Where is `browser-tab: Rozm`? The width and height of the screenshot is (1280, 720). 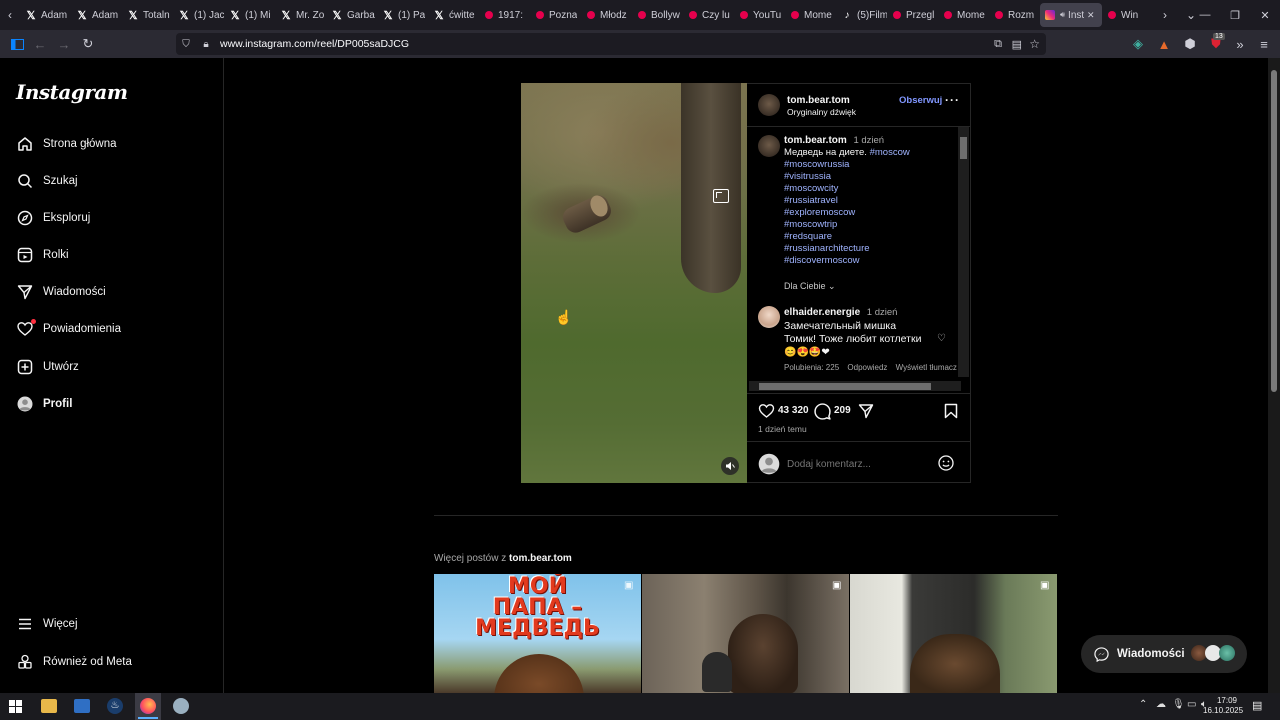 browser-tab: Rozm is located at coordinates (1014, 15).